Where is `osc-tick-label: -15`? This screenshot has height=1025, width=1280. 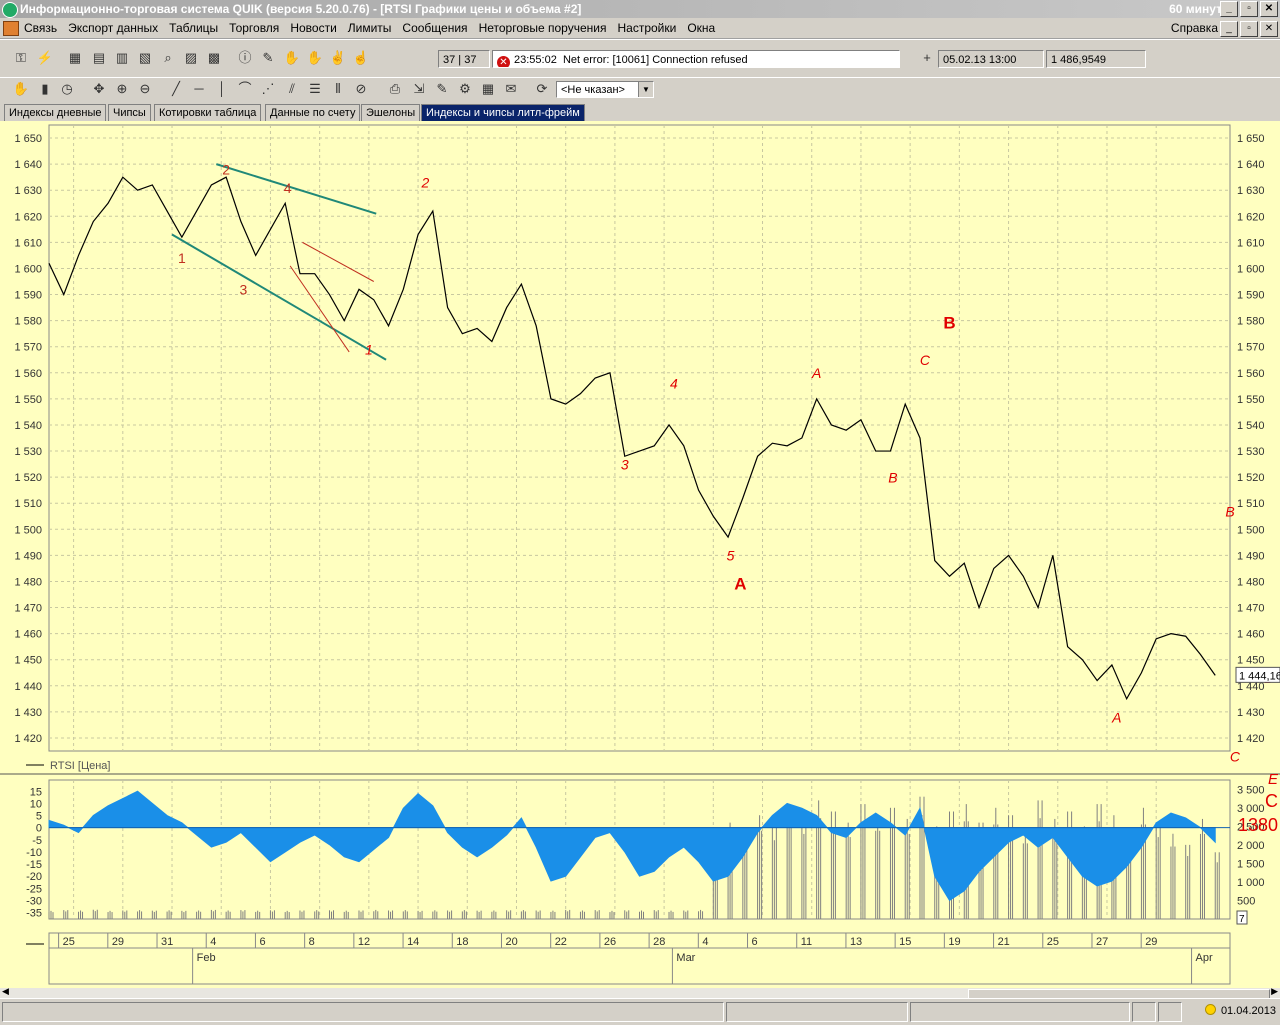
osc-tick-label: -15 is located at coordinates (34, 865).